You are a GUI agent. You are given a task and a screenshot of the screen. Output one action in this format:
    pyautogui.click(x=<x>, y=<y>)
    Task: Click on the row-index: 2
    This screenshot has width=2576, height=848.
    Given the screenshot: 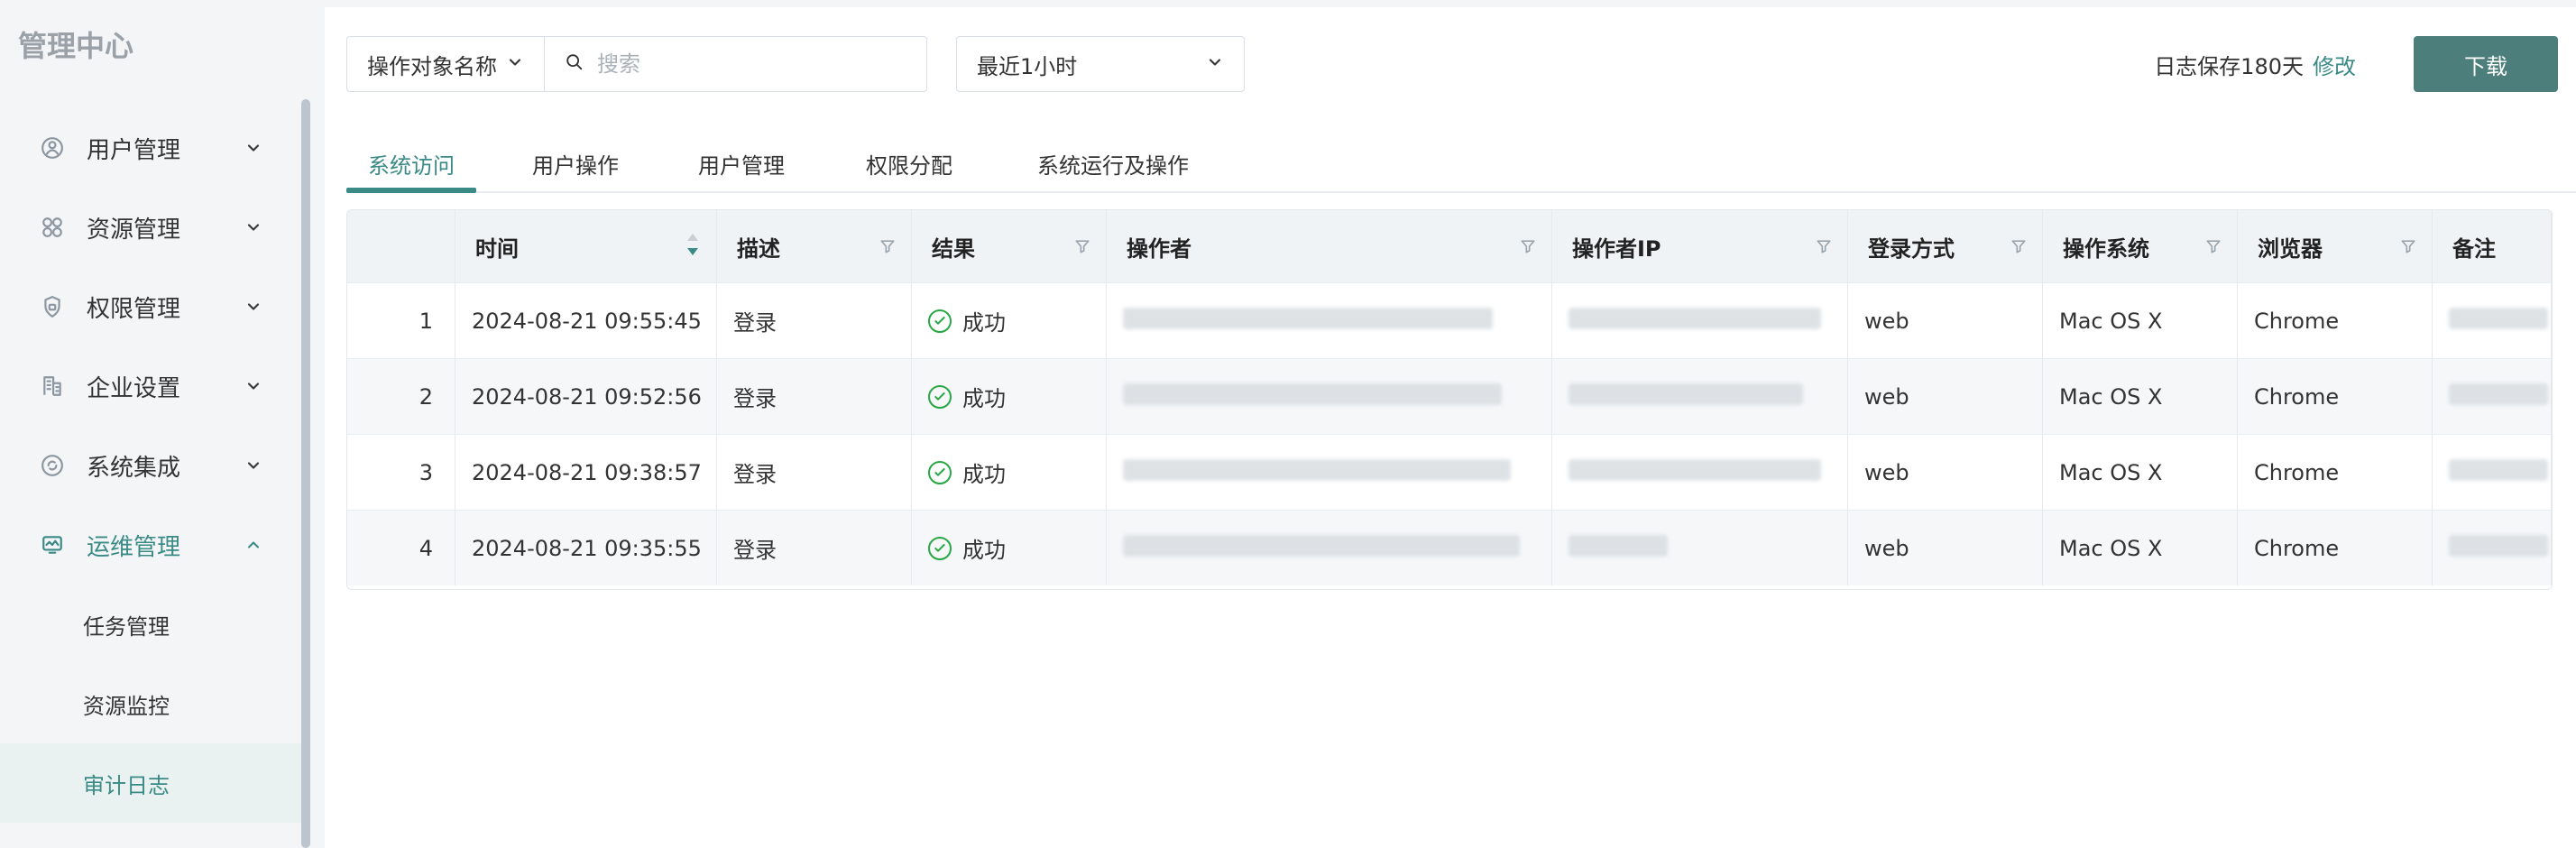 What is the action you would take?
    pyautogui.click(x=401, y=396)
    